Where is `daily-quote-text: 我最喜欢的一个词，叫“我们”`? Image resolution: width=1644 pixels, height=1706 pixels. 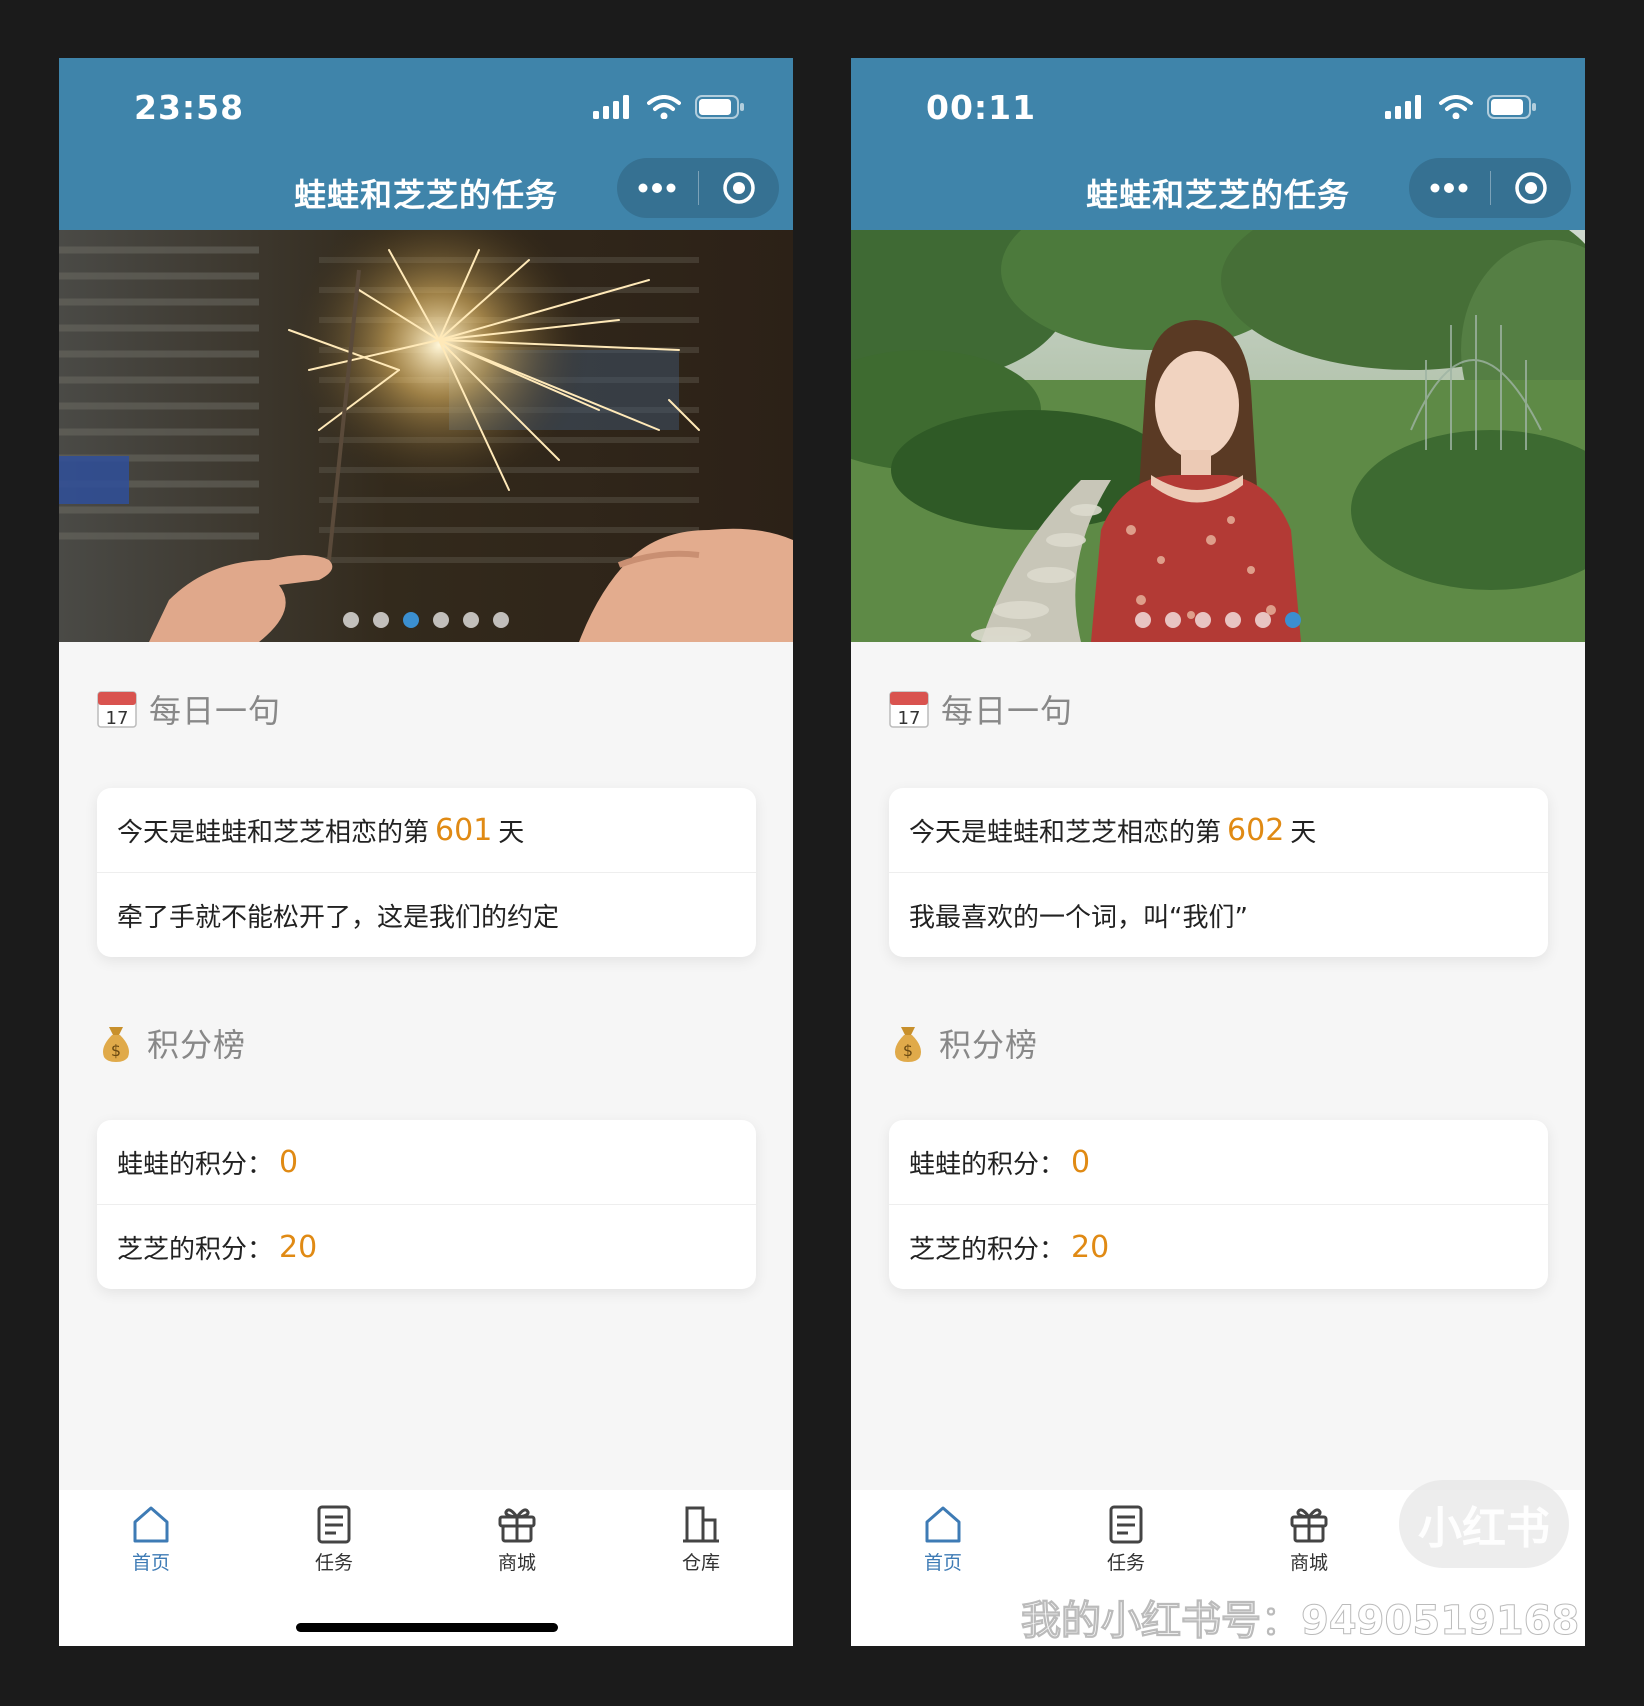
daily-quote-text: 我最喜欢的一个词，叫“我们” is located at coordinates (1078, 917).